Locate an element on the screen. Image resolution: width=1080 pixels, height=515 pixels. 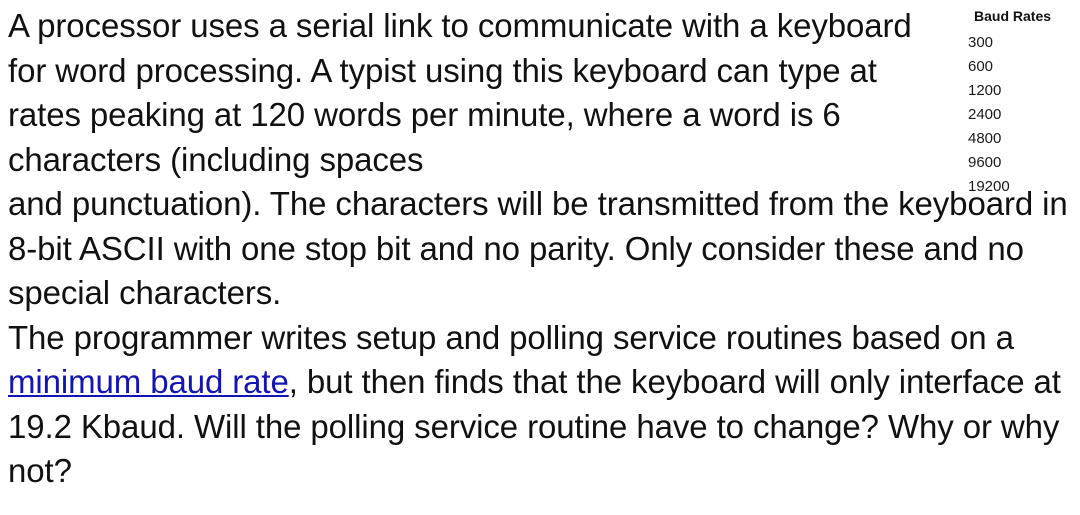
minimum-baud-rate-link: minimum baud rate is located at coordinates (148, 381).